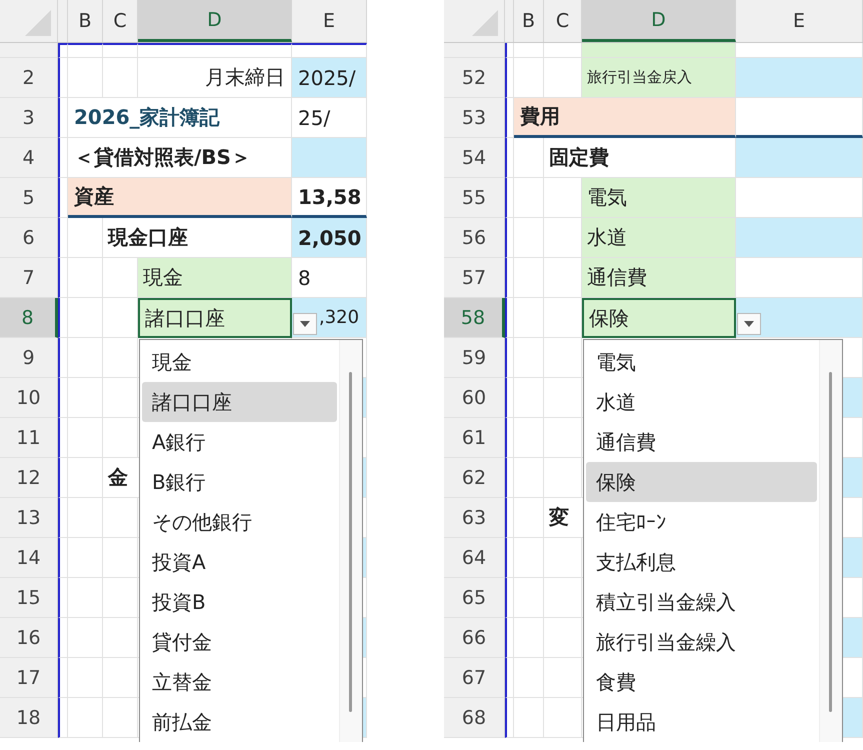 The height and width of the screenshot is (750, 863). I want to click on dropdown-option: 投資B, so click(239, 602).